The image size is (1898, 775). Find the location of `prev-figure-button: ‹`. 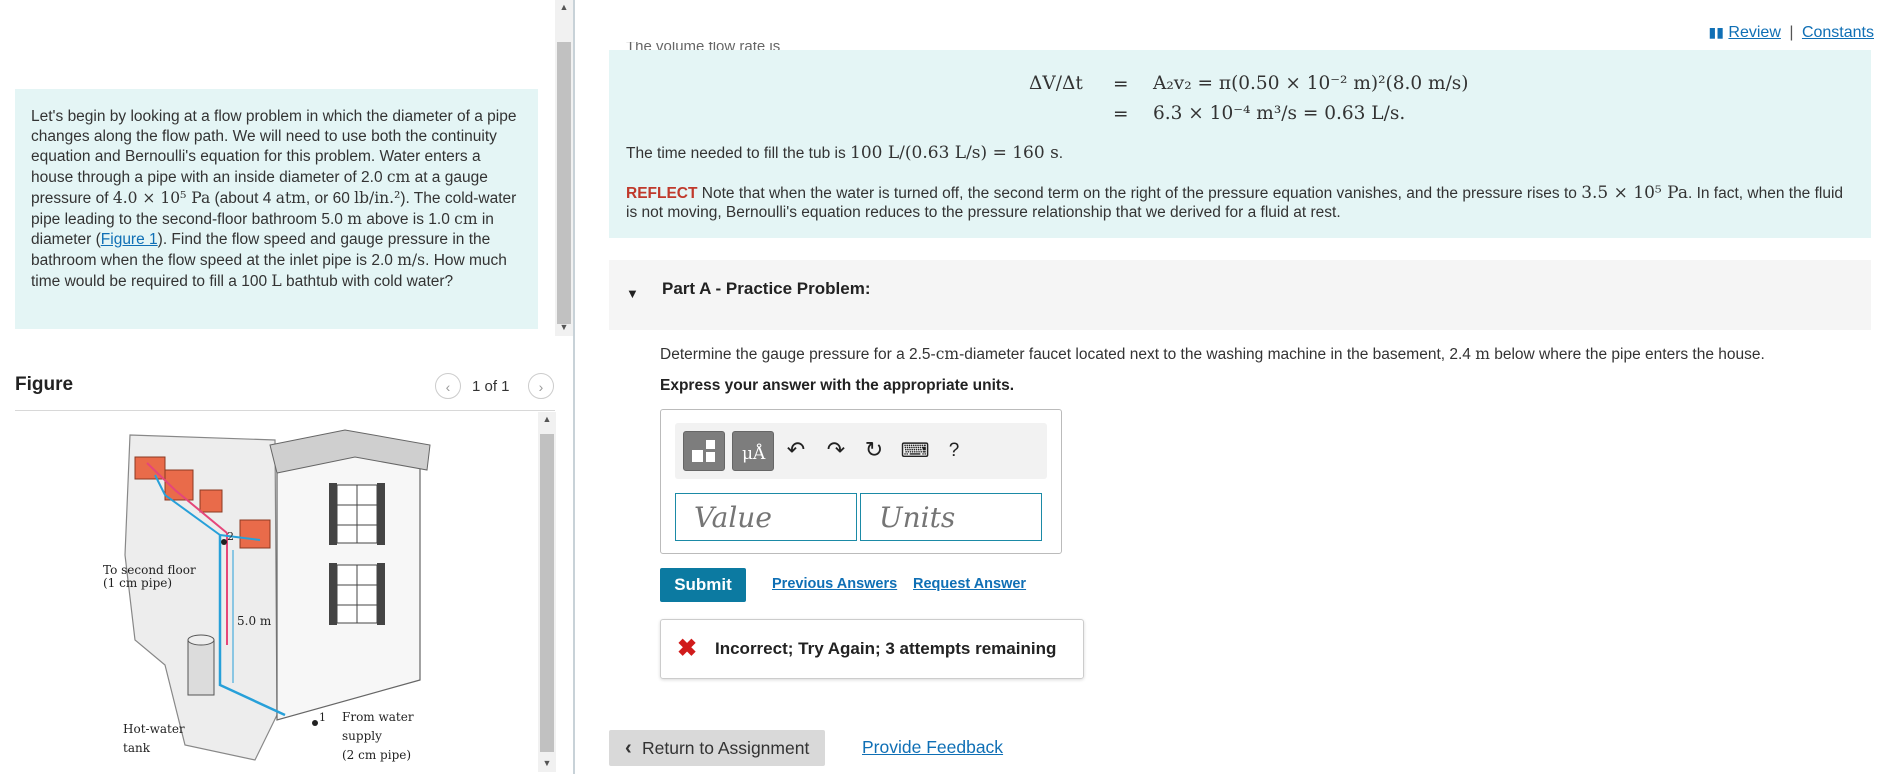

prev-figure-button: ‹ is located at coordinates (448, 386).